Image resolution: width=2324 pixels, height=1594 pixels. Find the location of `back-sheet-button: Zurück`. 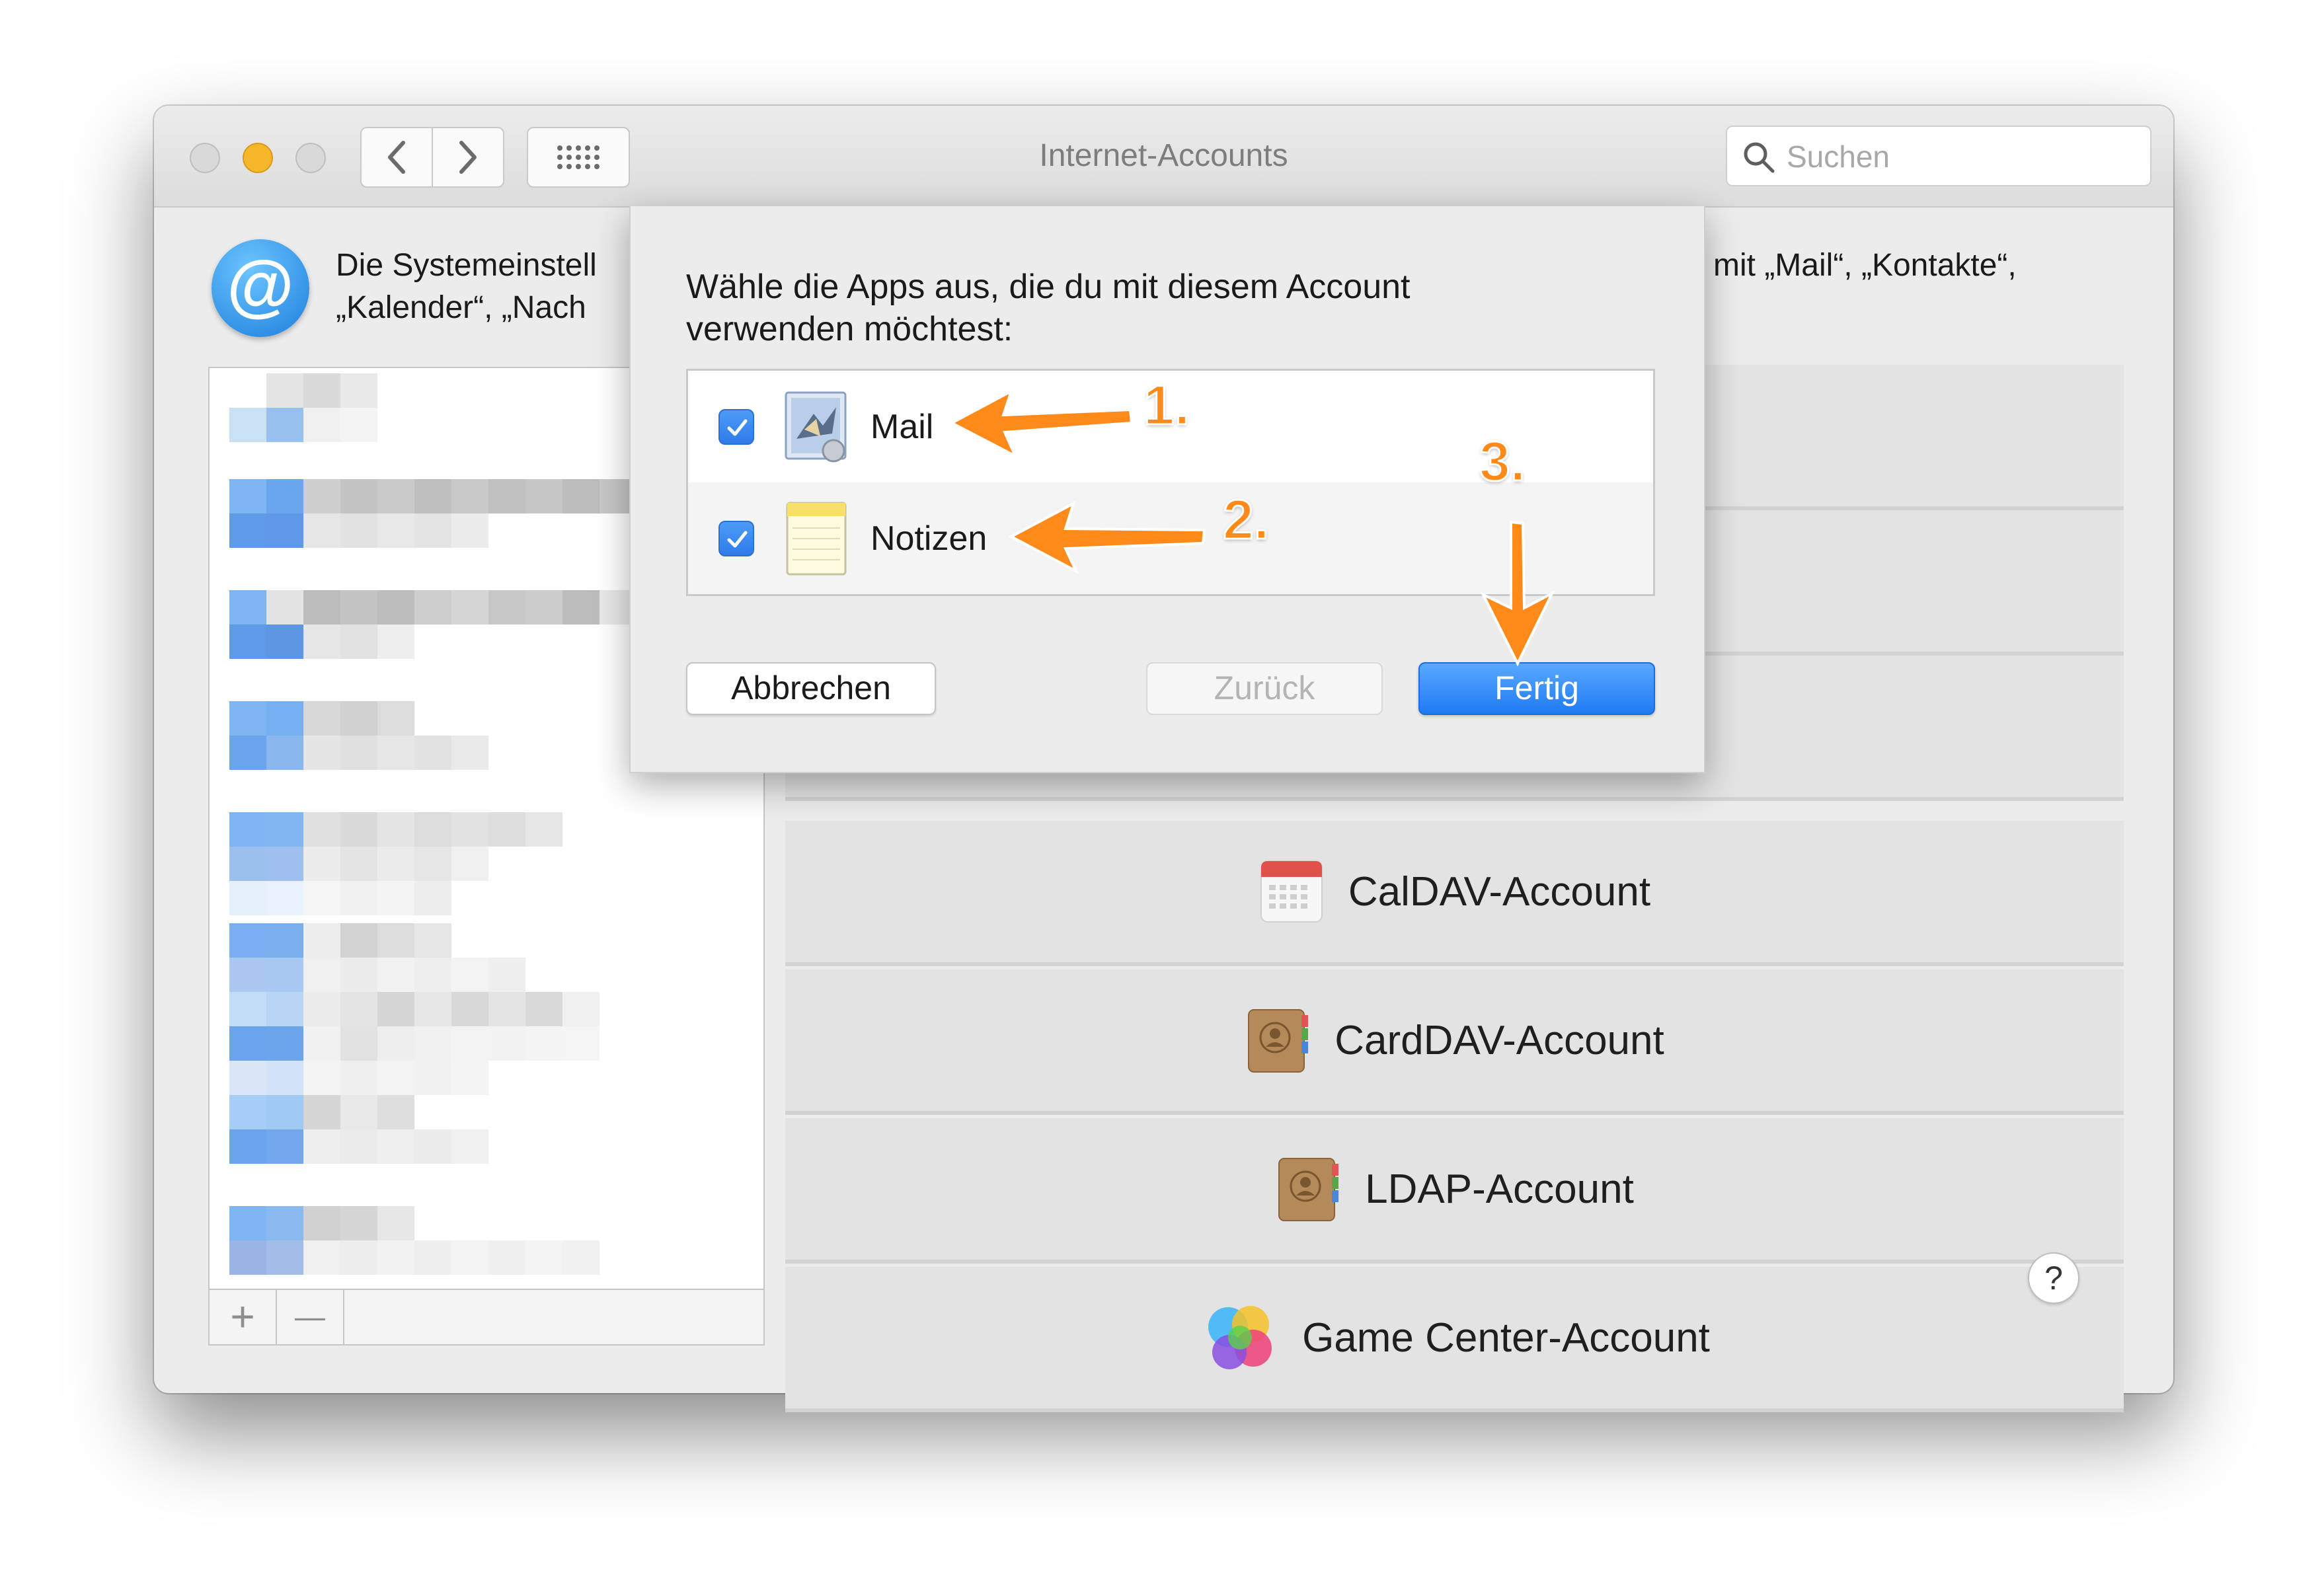

back-sheet-button: Zurück is located at coordinates (1264, 688).